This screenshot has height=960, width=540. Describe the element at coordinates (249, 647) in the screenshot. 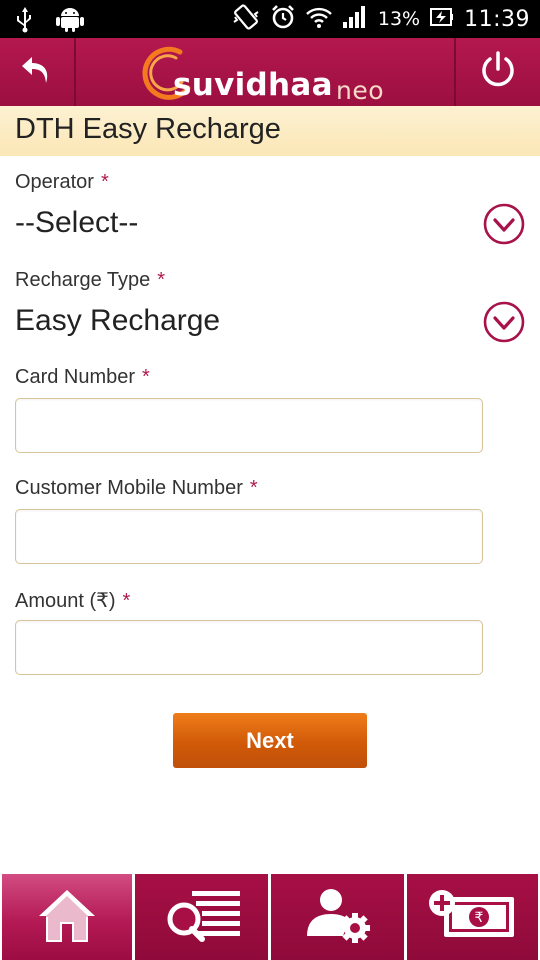

I see `amount-input` at that location.